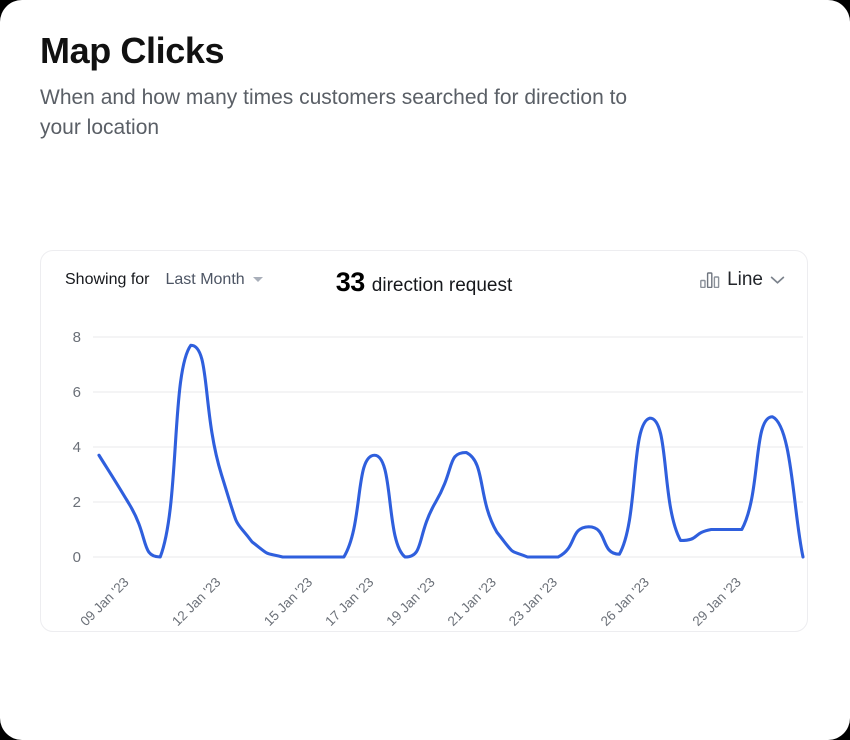 The image size is (850, 740). What do you see at coordinates (625, 602) in the screenshot?
I see `svg-text: 26 Jan '23` at bounding box center [625, 602].